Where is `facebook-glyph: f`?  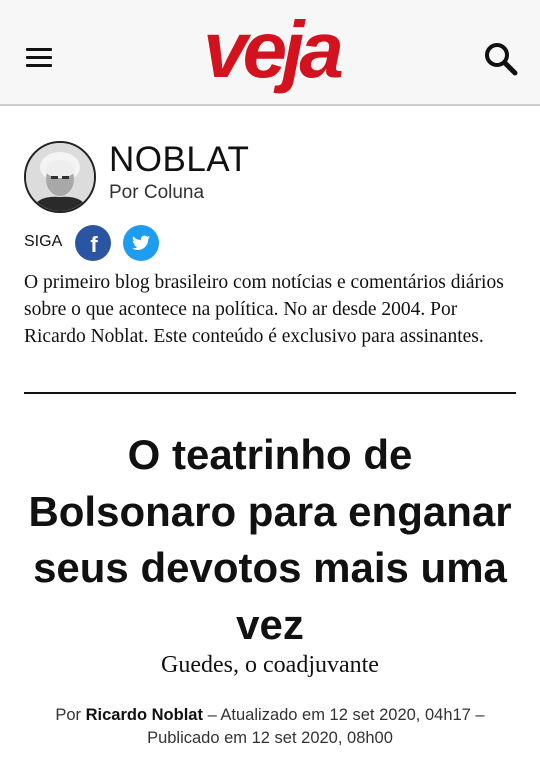 facebook-glyph: f is located at coordinates (94, 244).